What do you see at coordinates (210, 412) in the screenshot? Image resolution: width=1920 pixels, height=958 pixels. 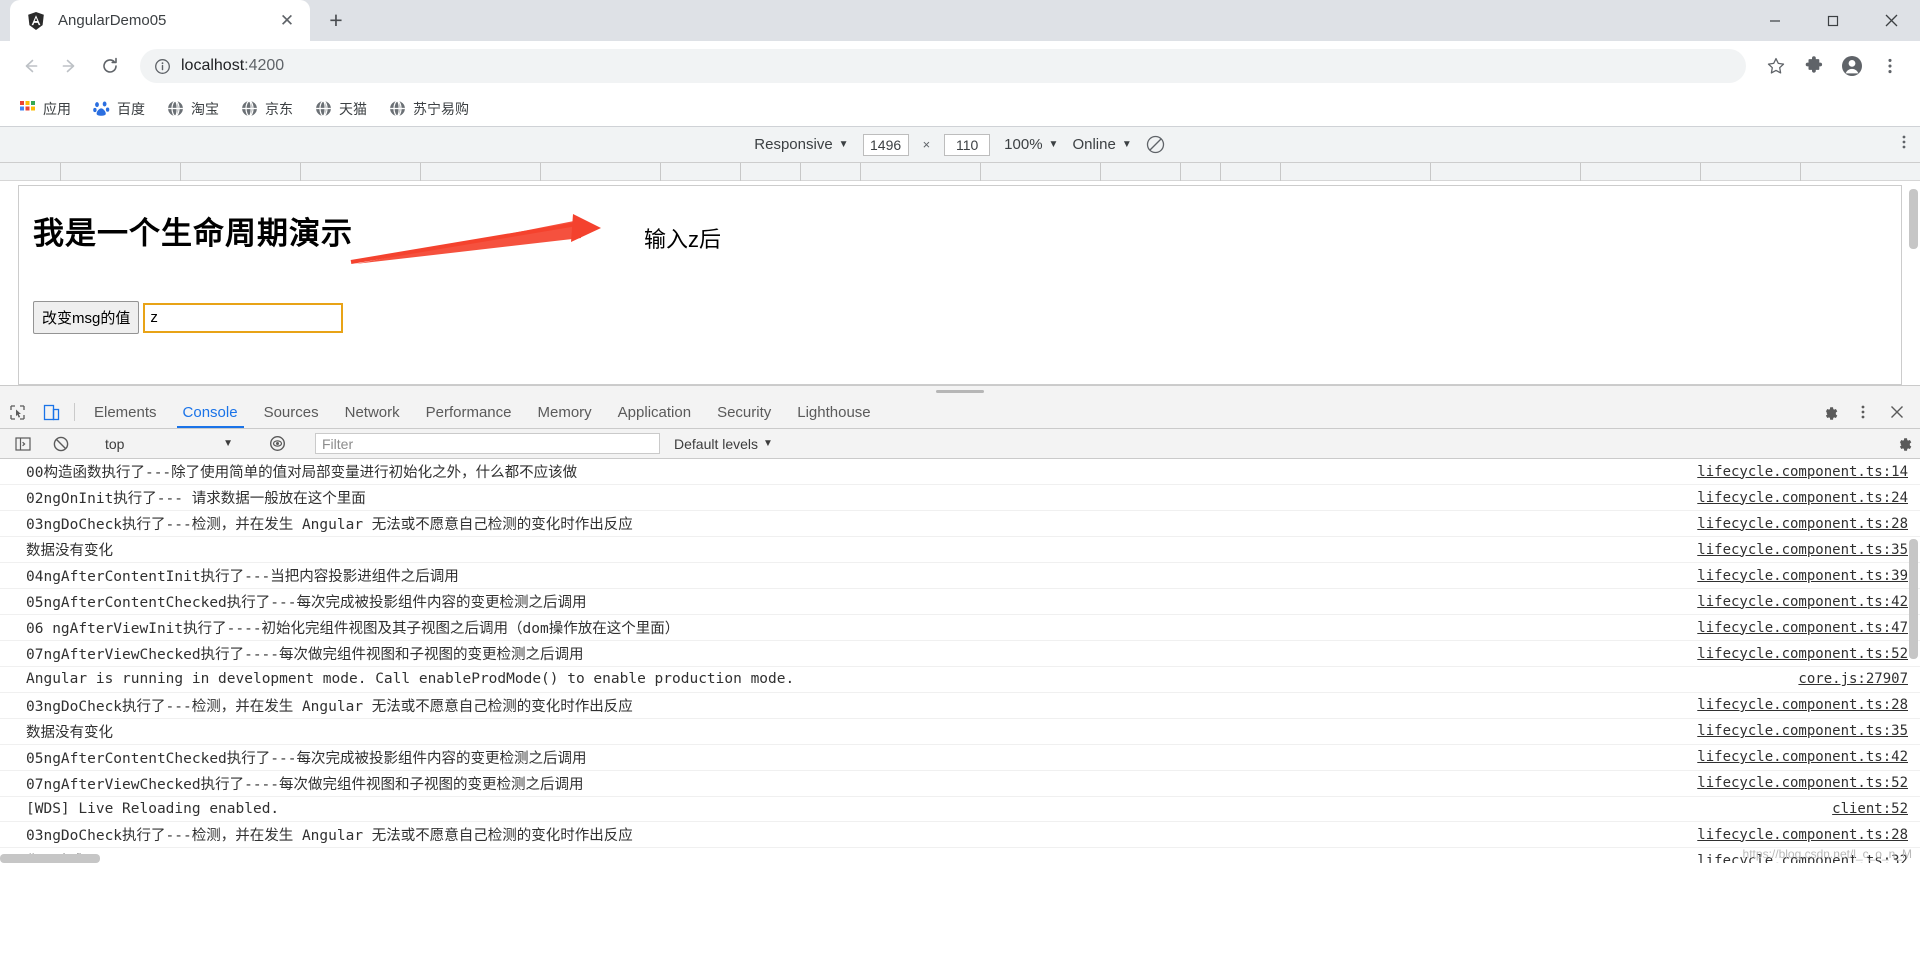 I see `tab-console: Console` at bounding box center [210, 412].